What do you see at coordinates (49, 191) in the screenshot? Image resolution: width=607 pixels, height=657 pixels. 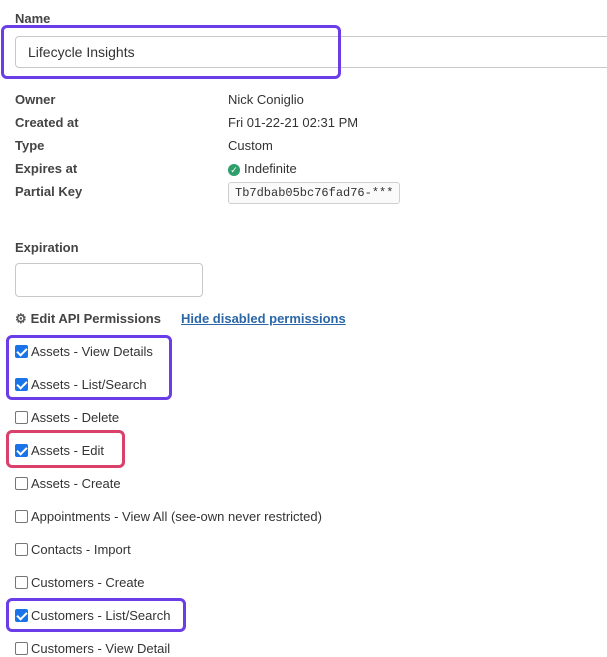 I see `partial-key-label: Partial Key` at bounding box center [49, 191].